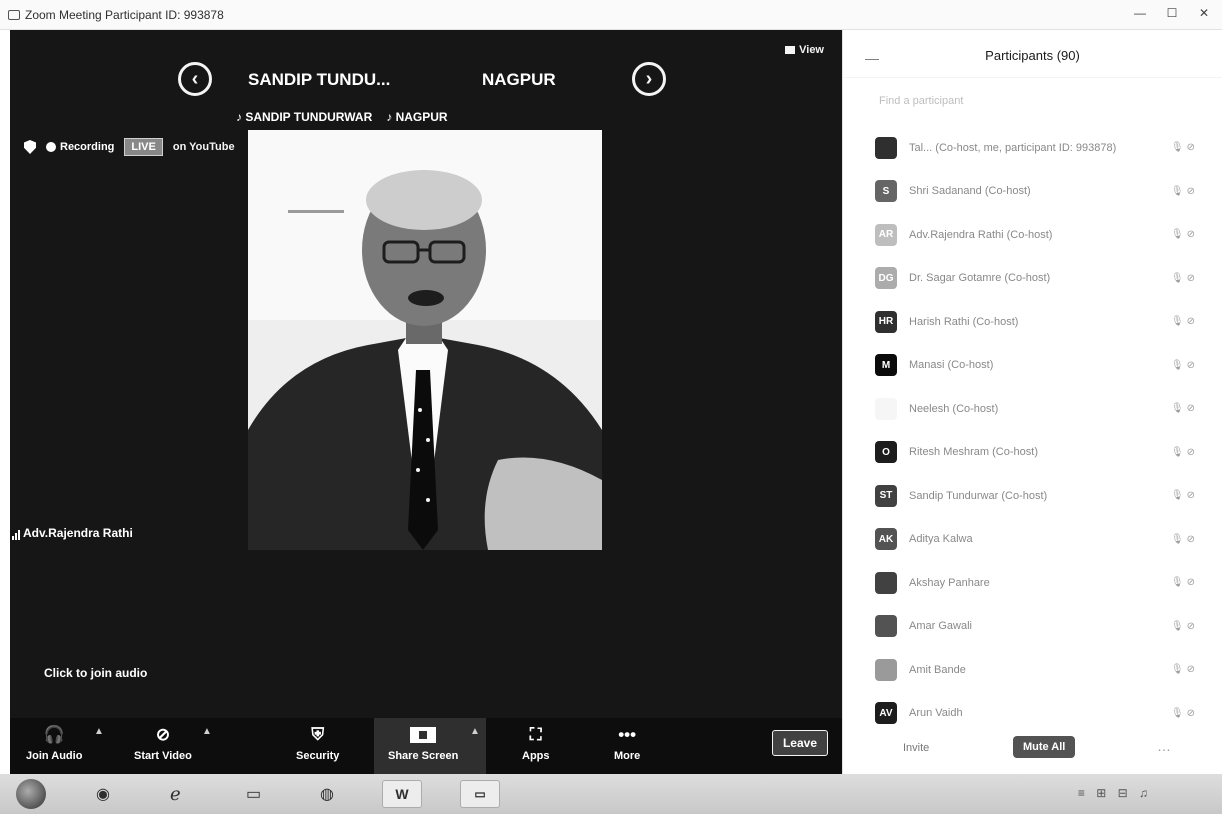 Image resolution: width=1222 pixels, height=814 pixels. I want to click on mute-all-button: Mute All, so click(1044, 747).